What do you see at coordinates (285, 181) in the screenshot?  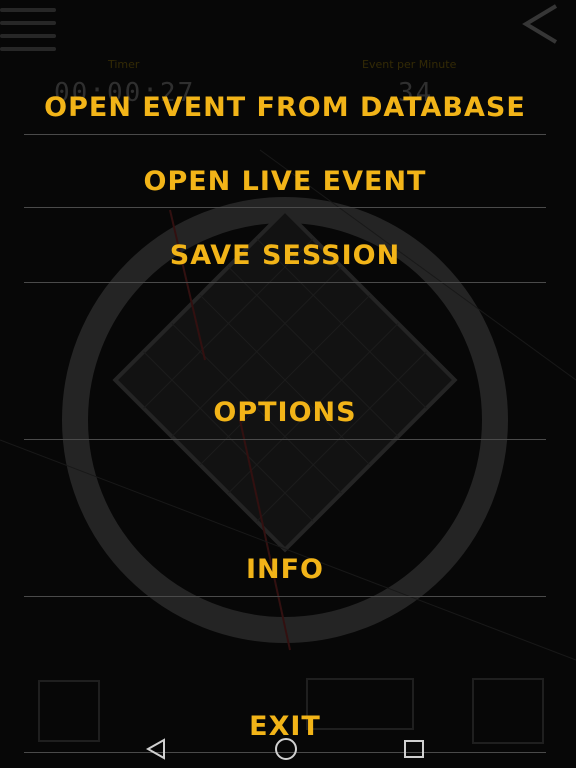 I see `open-live-event-button: OPEN LIVE EVENT` at bounding box center [285, 181].